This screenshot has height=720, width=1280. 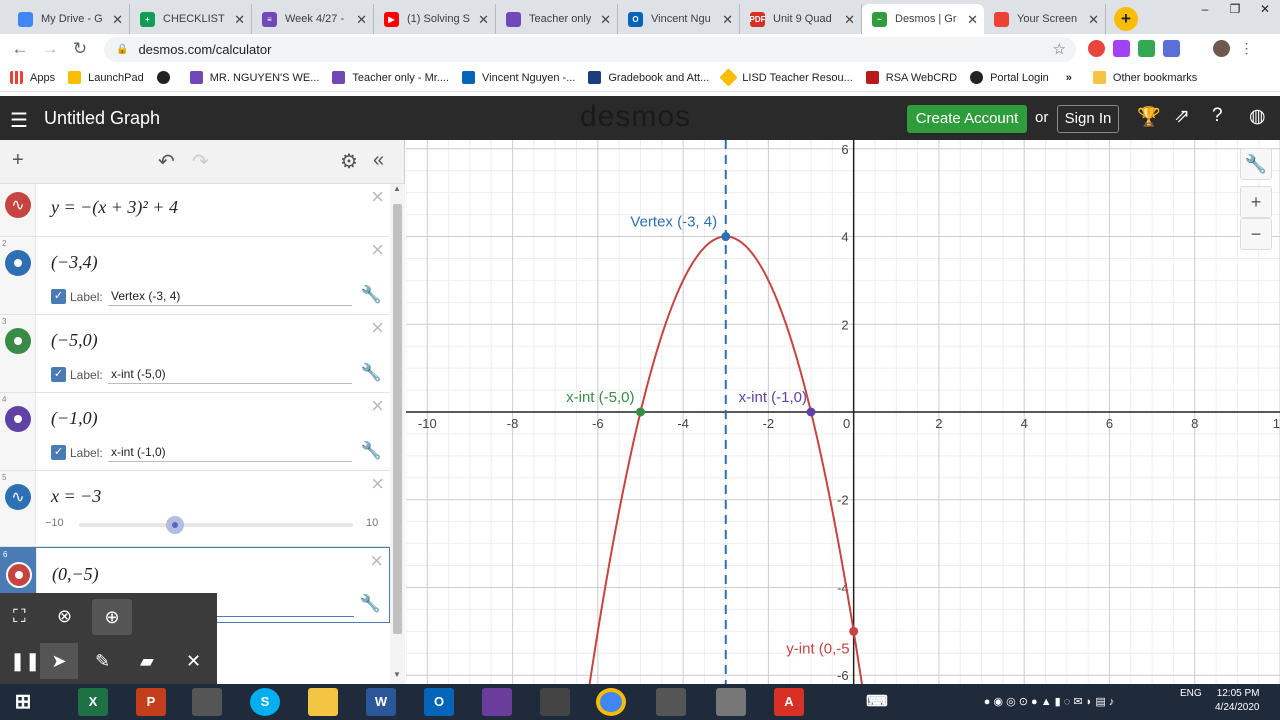 I want to click on webcam-icon: ⊗, so click(x=64, y=616).